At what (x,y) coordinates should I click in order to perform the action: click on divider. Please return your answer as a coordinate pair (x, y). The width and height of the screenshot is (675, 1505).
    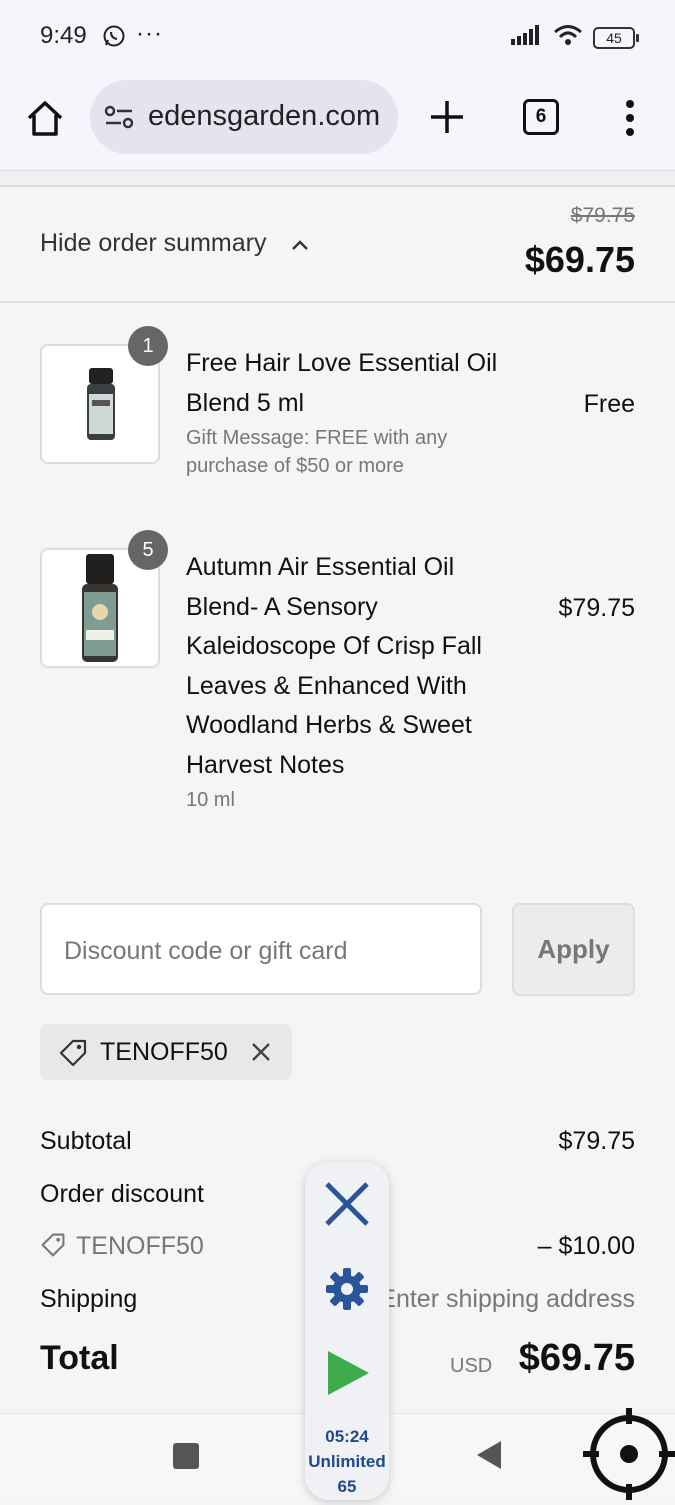
    Looking at the image, I should click on (337, 179).